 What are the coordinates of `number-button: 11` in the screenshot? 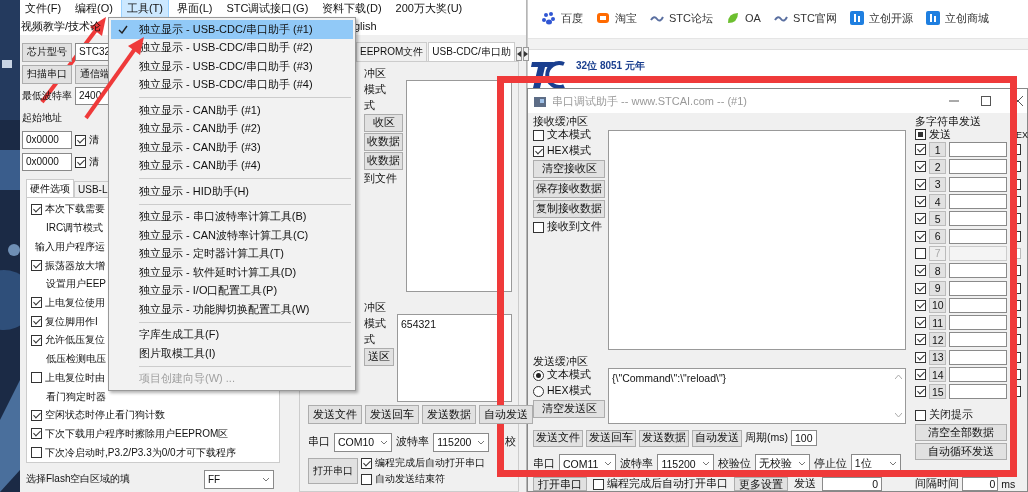 It's located at (938, 323).